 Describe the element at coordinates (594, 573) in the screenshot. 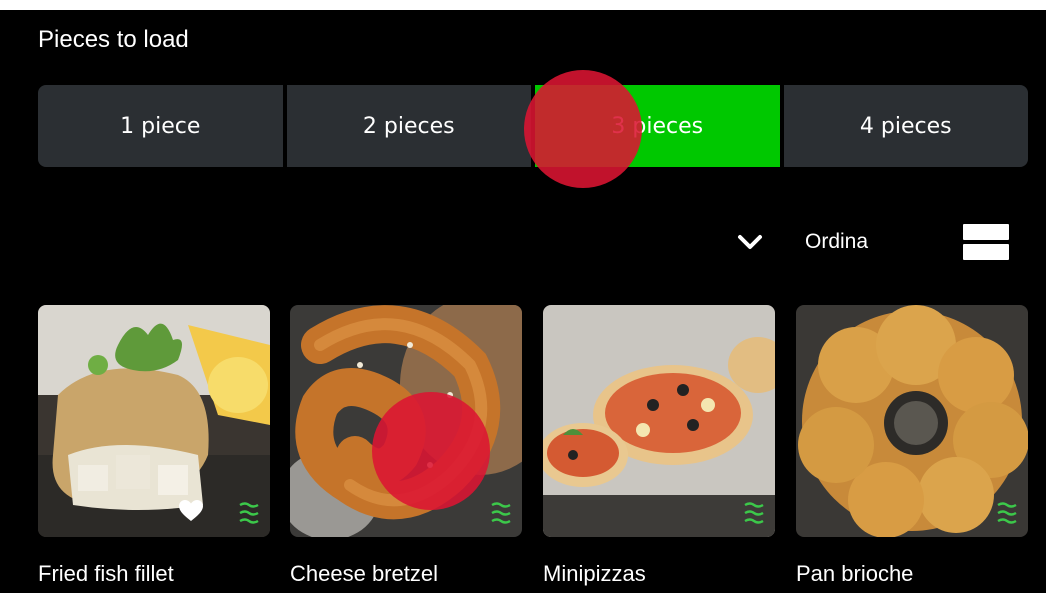

I see `recipe-name: Minipizzas` at that location.